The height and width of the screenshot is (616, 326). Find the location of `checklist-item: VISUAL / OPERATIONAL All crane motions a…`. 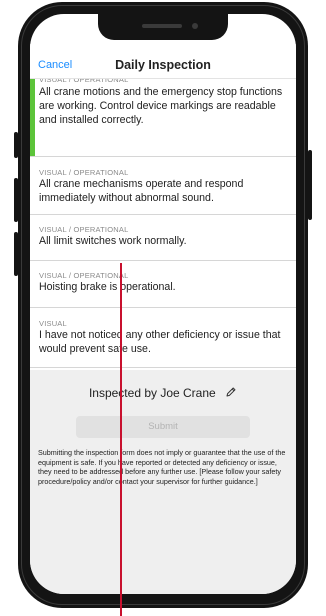

checklist-item: VISUAL / OPERATIONAL All crane motions a… is located at coordinates (163, 116).